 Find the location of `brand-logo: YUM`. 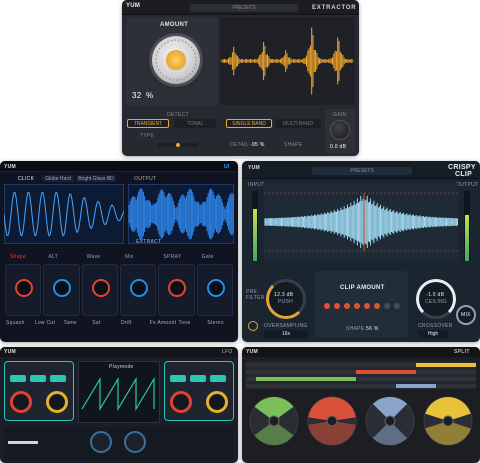

brand-logo: YUM is located at coordinates (133, 6).